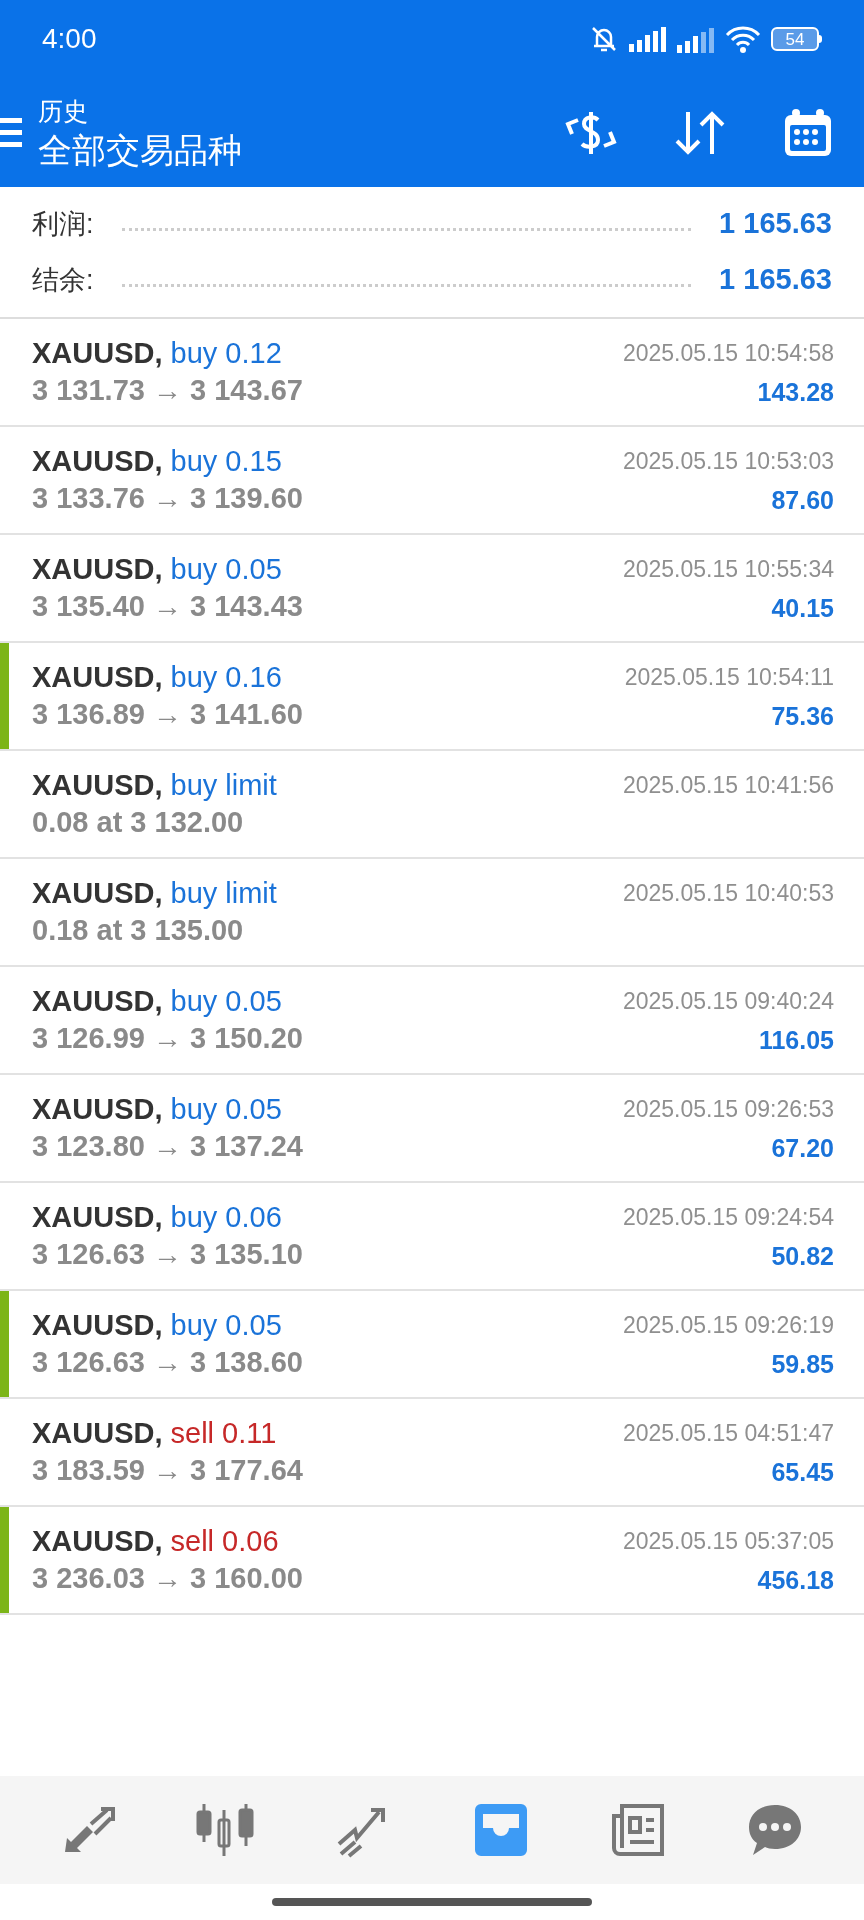 The height and width of the screenshot is (1920, 864). Describe the element at coordinates (802, 1148) in the screenshot. I see `trade-profit: 67.20` at that location.